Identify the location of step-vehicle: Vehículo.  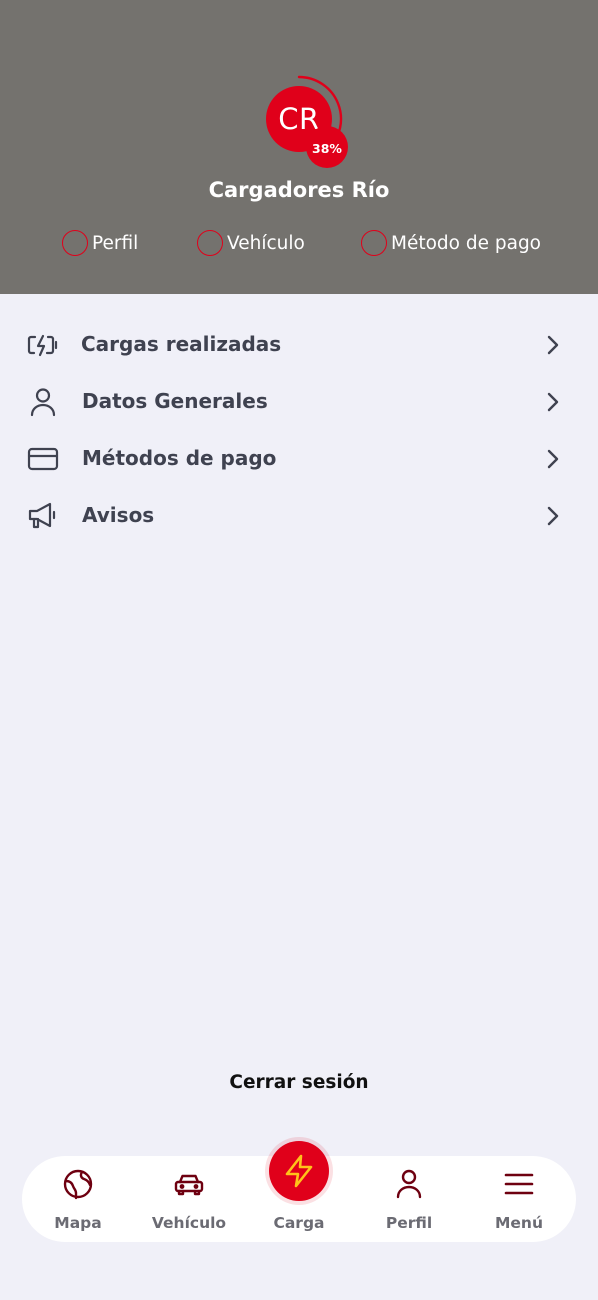
(251, 243).